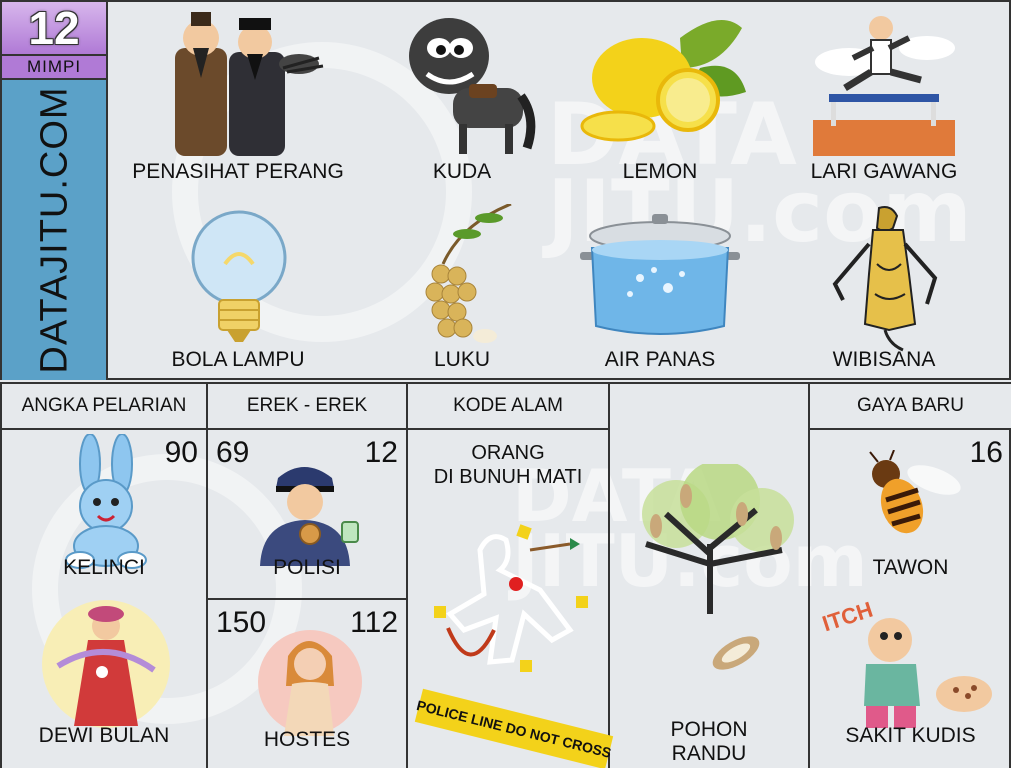  I want to click on crime-scene-outline-icon, so click(511, 598).